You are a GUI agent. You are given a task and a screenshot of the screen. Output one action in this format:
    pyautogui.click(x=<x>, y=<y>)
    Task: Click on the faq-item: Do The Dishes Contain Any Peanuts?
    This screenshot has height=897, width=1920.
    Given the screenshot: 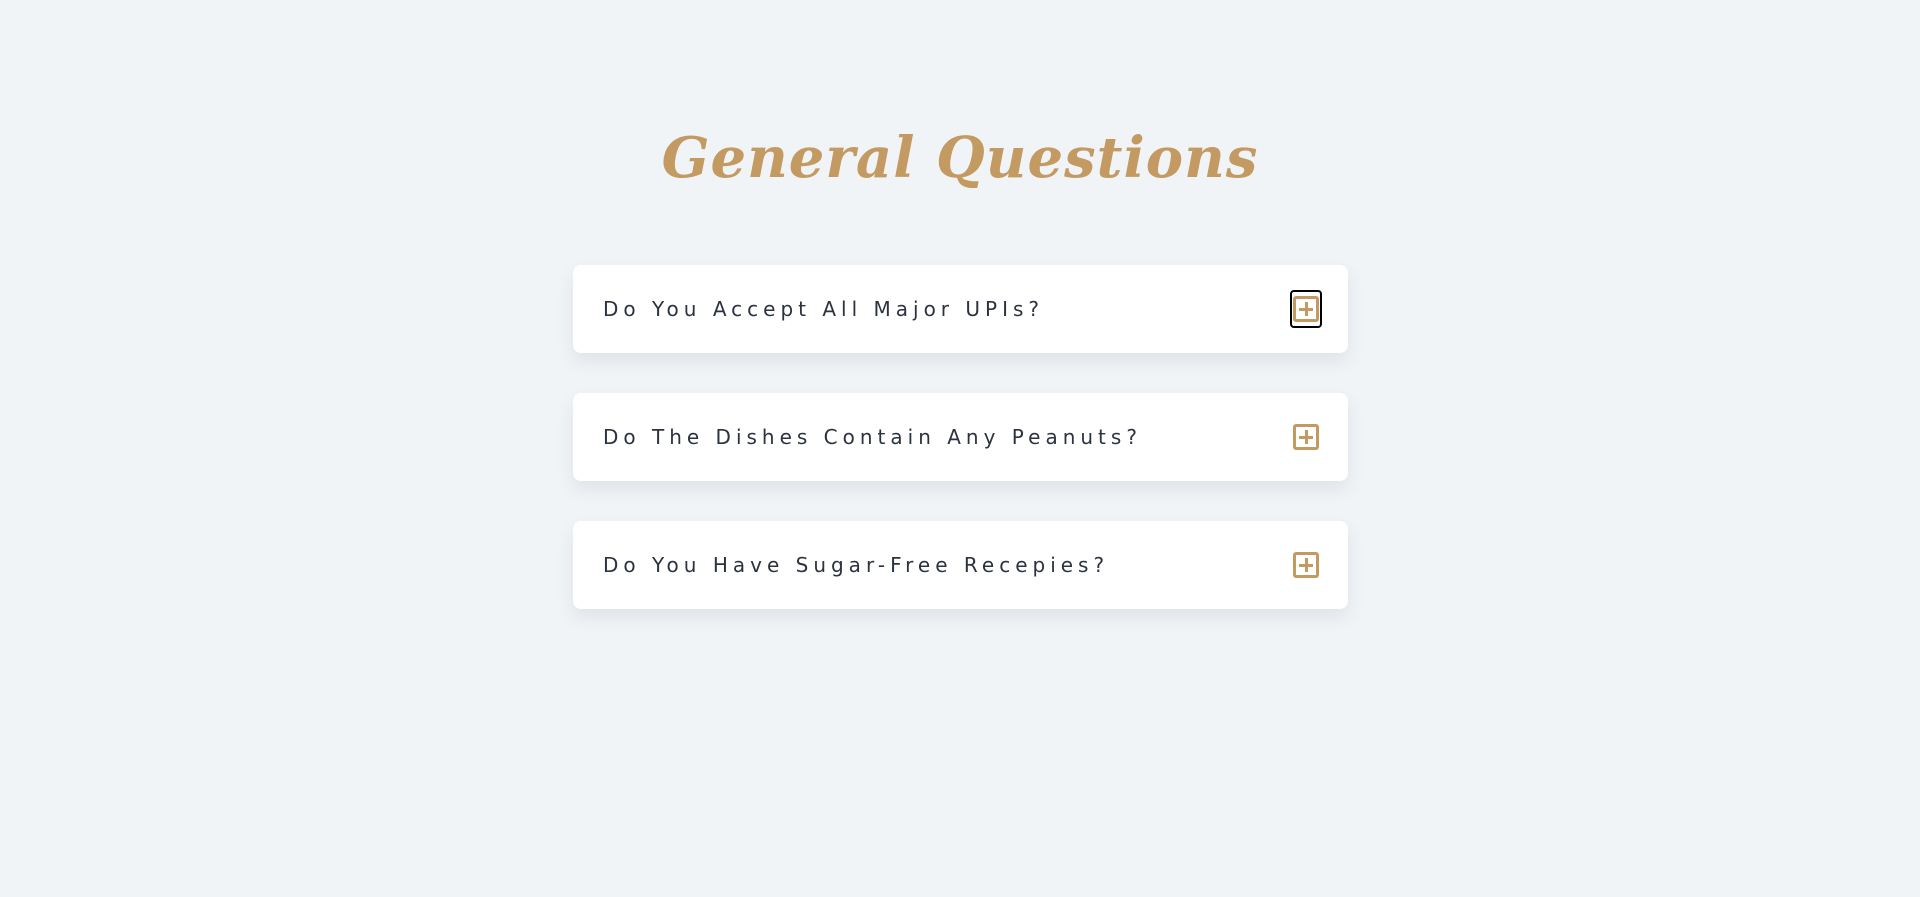 What is the action you would take?
    pyautogui.click(x=960, y=437)
    